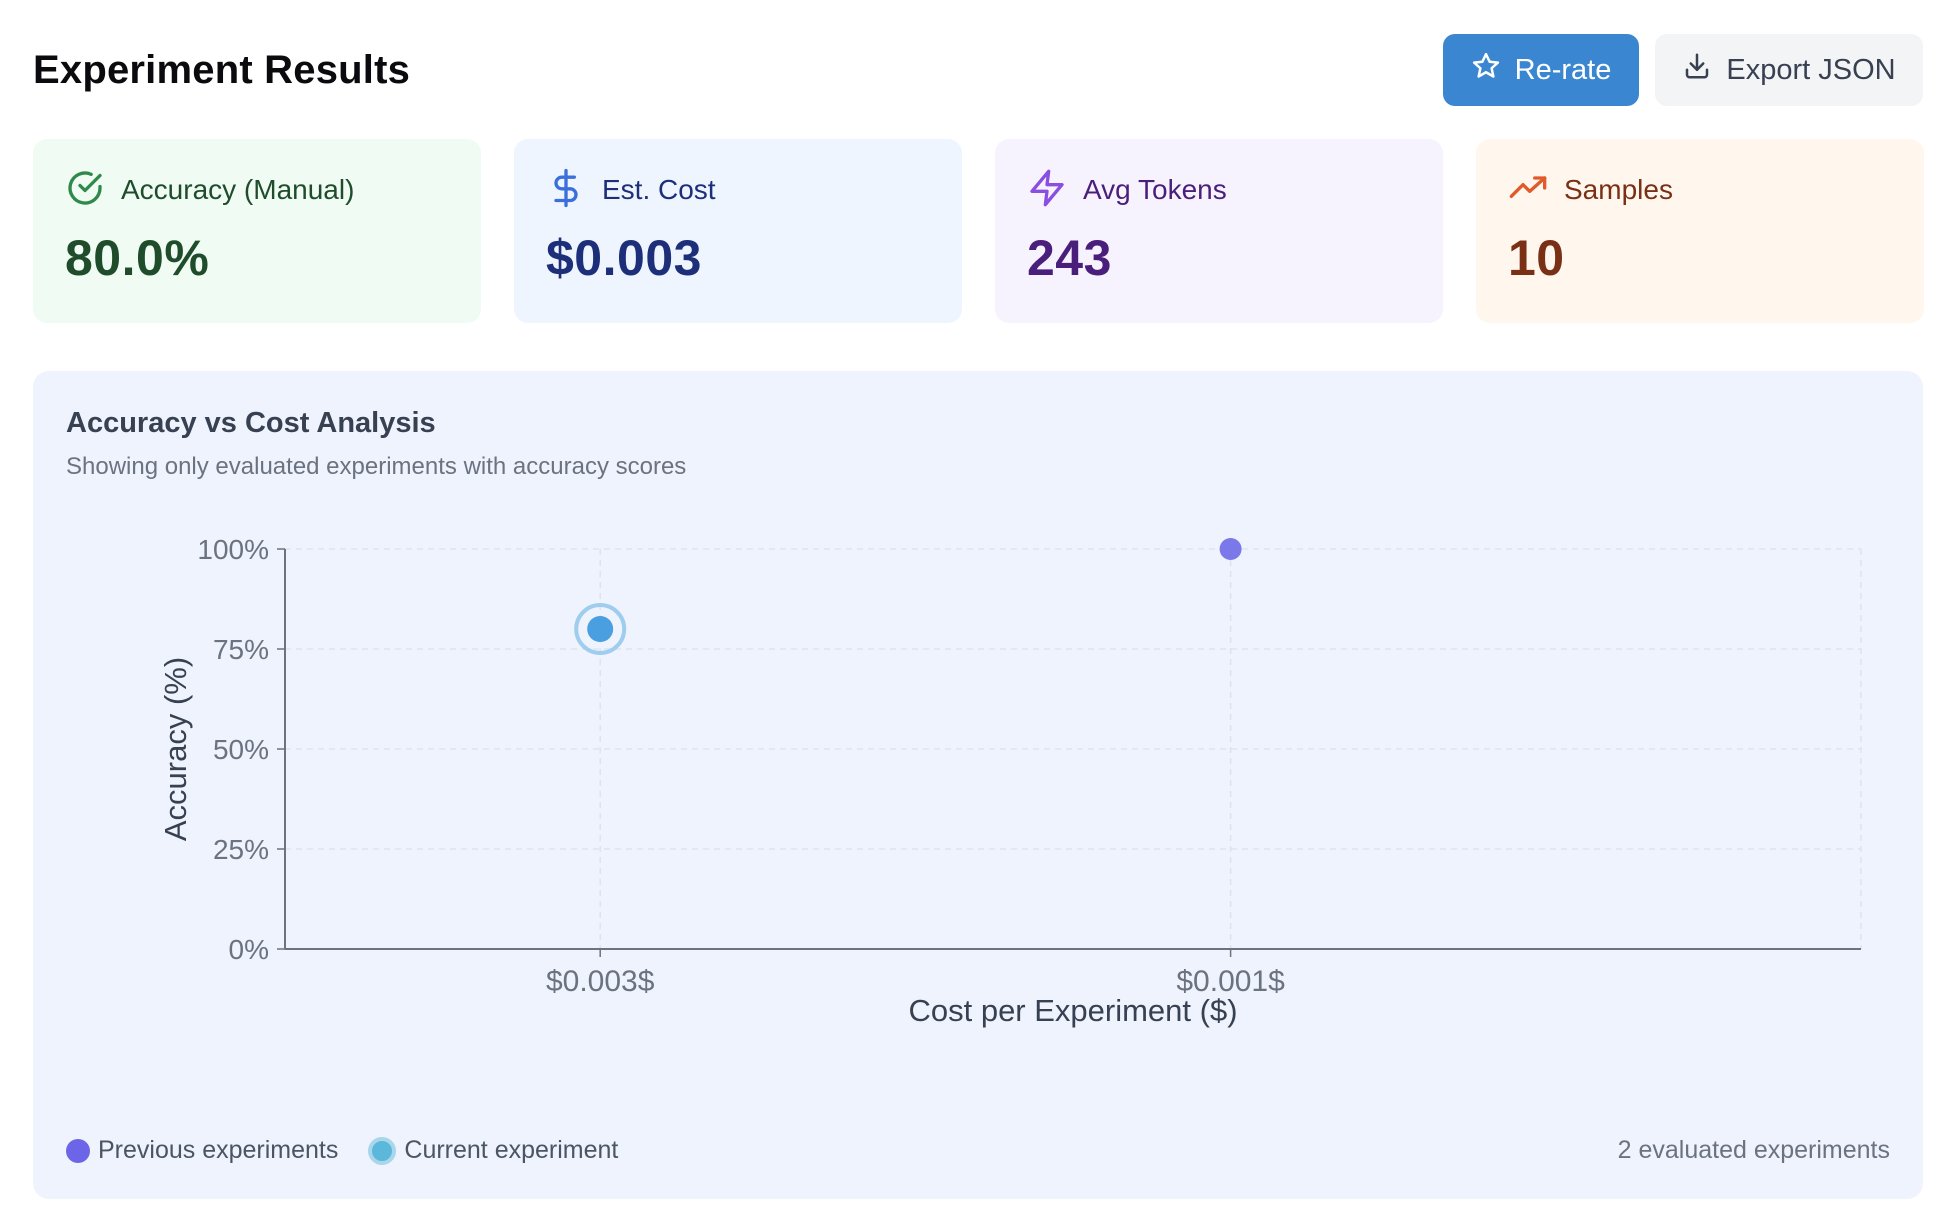 This screenshot has height=1212, width=1944. I want to click on trending-up-icon, so click(1528, 190).